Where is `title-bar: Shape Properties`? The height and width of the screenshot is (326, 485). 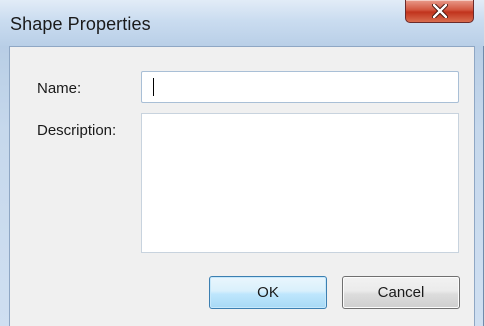 title-bar: Shape Properties is located at coordinates (242, 23).